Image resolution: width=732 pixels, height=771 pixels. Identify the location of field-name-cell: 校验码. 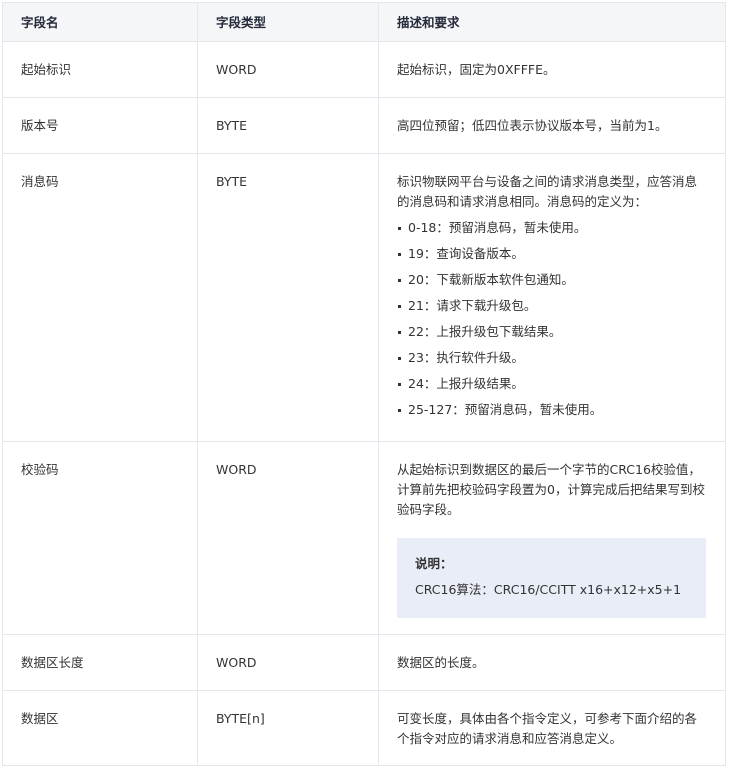
(100, 538).